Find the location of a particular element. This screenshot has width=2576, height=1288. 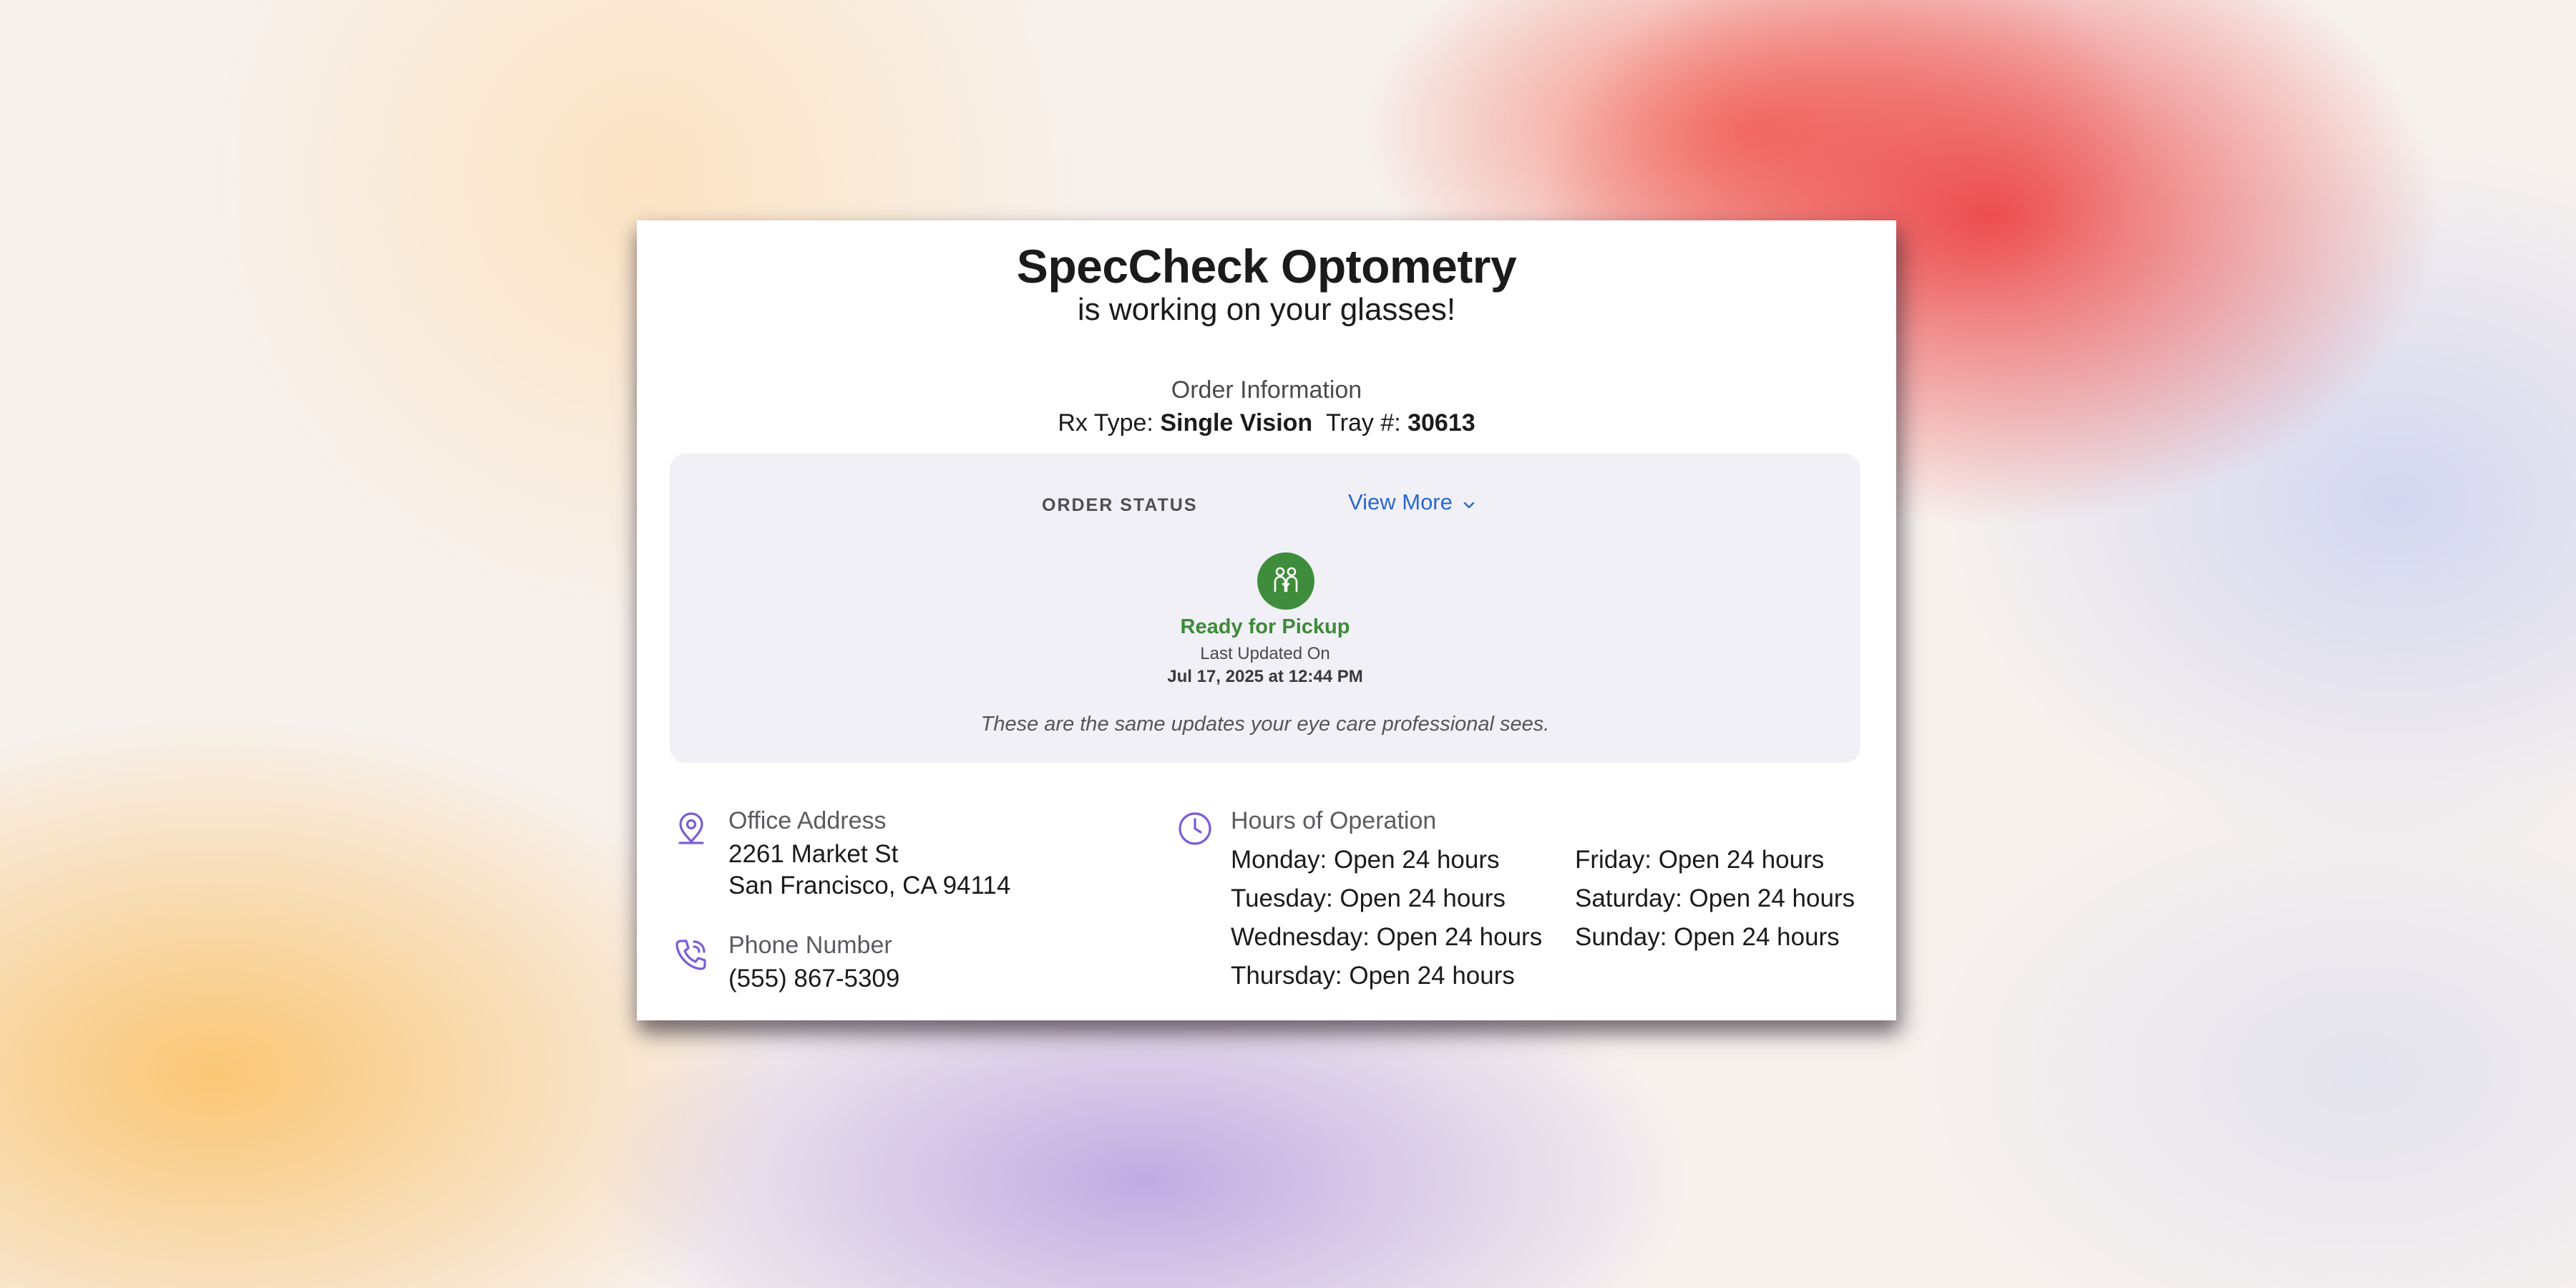

phone-icon is located at coordinates (691, 955).